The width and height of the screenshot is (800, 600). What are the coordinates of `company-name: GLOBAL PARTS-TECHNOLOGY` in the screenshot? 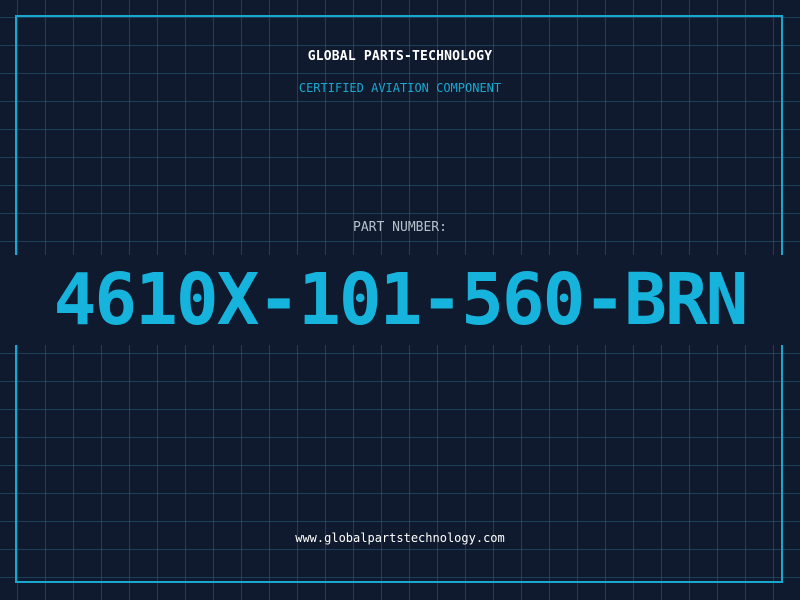 It's located at (400, 56).